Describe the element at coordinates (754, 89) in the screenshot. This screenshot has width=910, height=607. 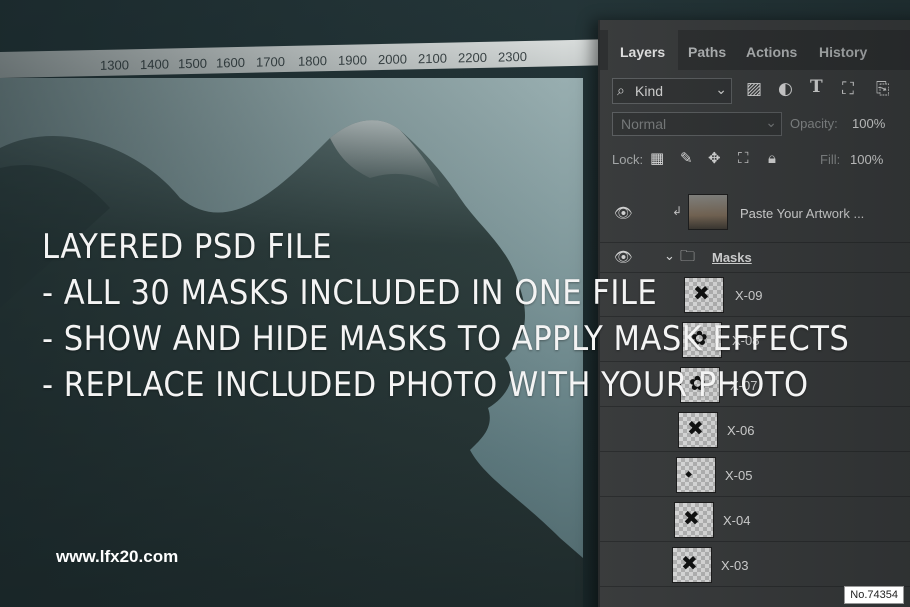
I see `image-filter-icon: ▨` at that location.